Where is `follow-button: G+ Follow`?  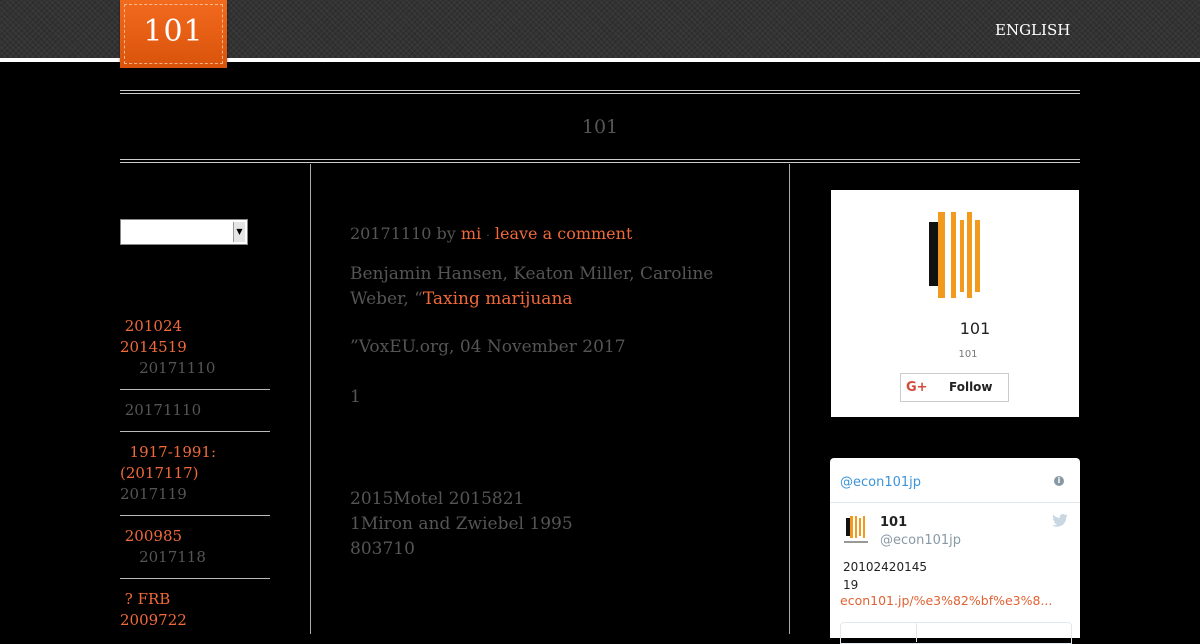
follow-button: G+ Follow is located at coordinates (954, 387).